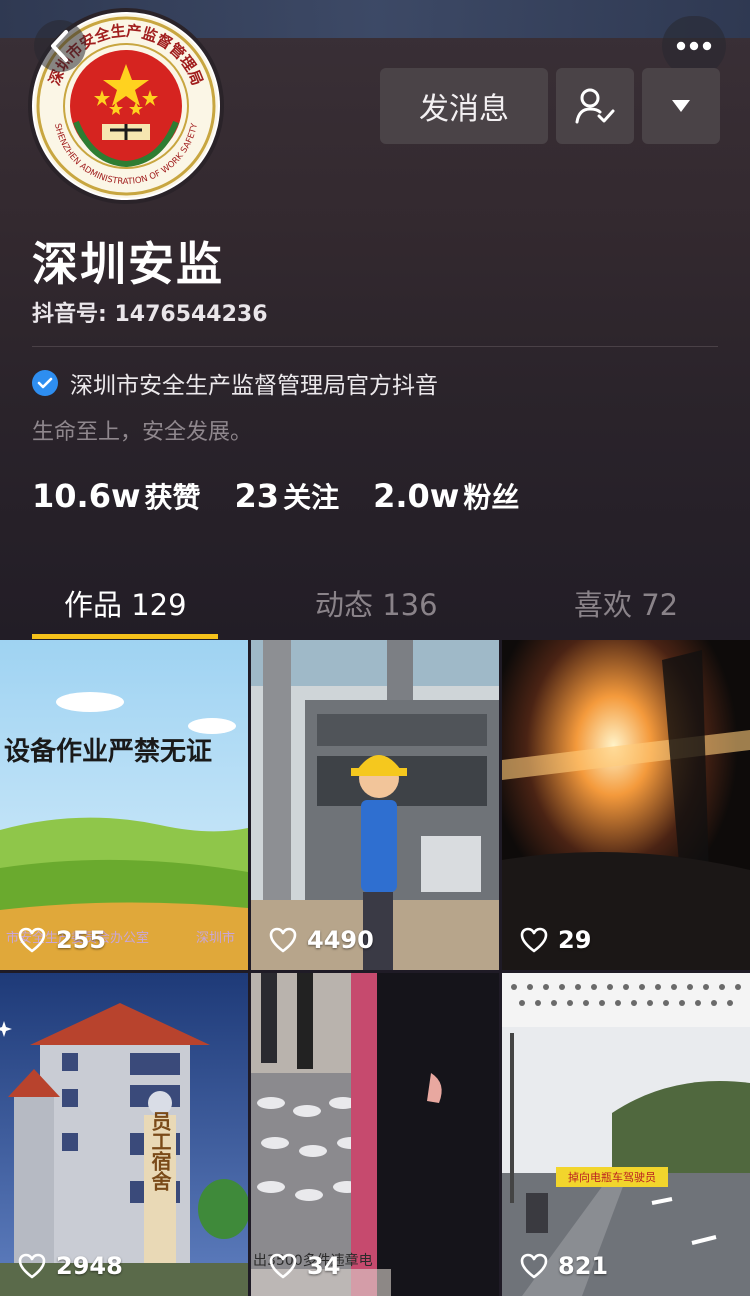 The height and width of the screenshot is (1296, 750). I want to click on stat-following: 23 关注, so click(287, 496).